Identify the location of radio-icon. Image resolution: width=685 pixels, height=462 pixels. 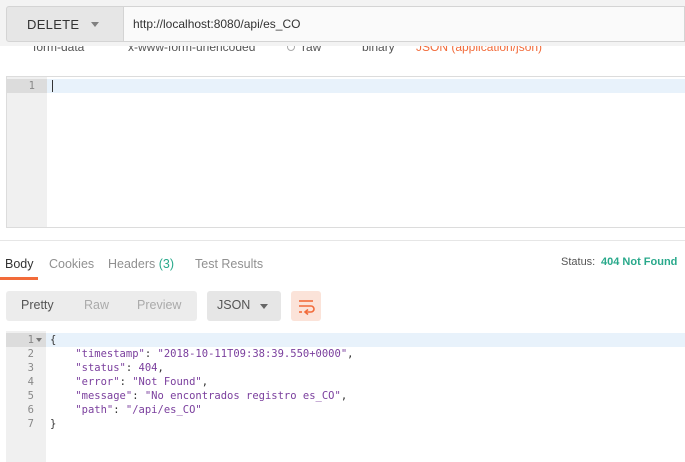
(291, 48).